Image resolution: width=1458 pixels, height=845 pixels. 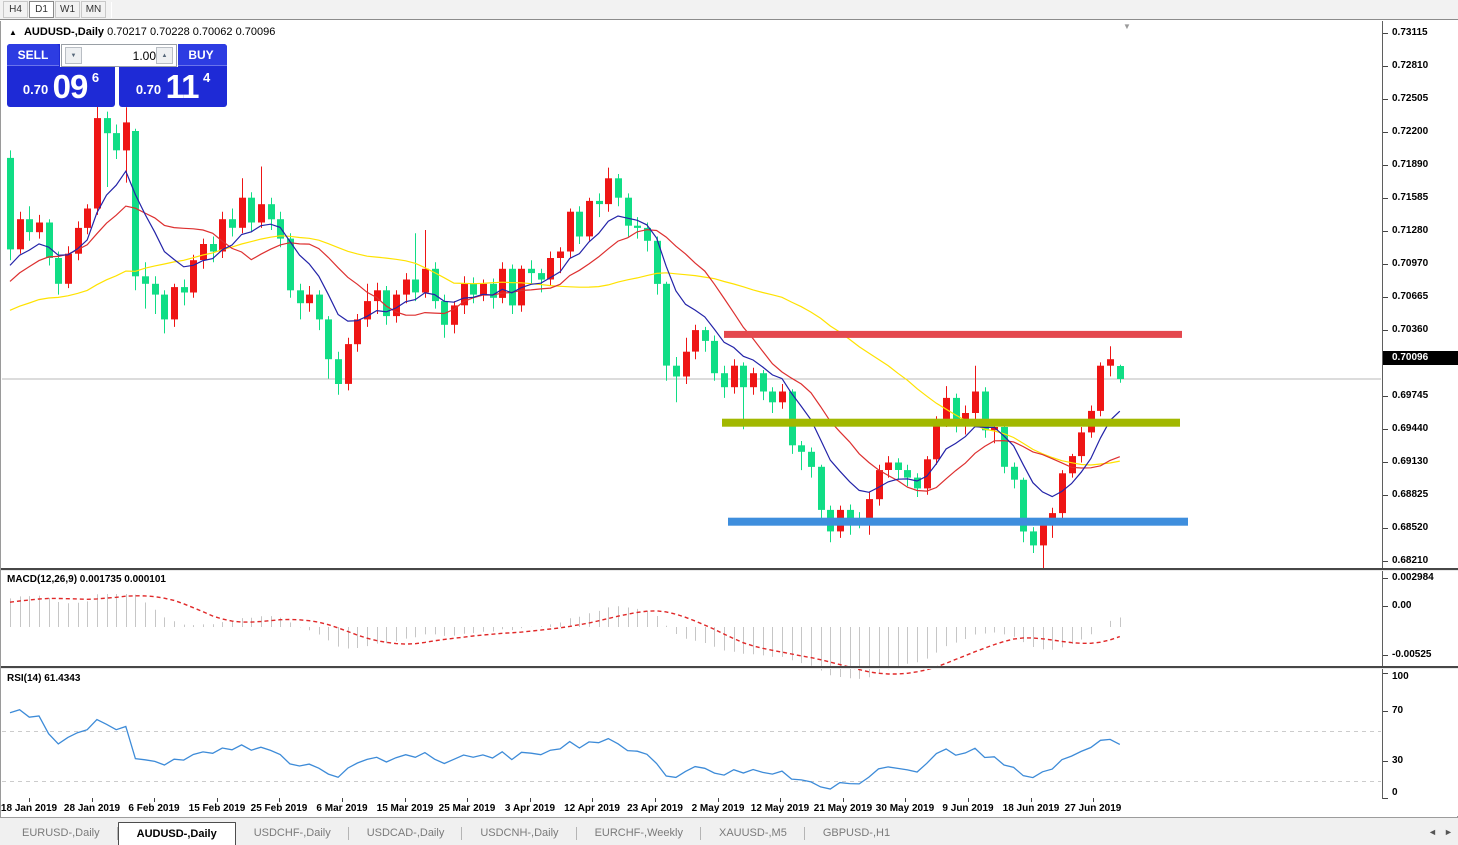 I want to click on buy-price: 0.70 11 4, so click(x=173, y=87).